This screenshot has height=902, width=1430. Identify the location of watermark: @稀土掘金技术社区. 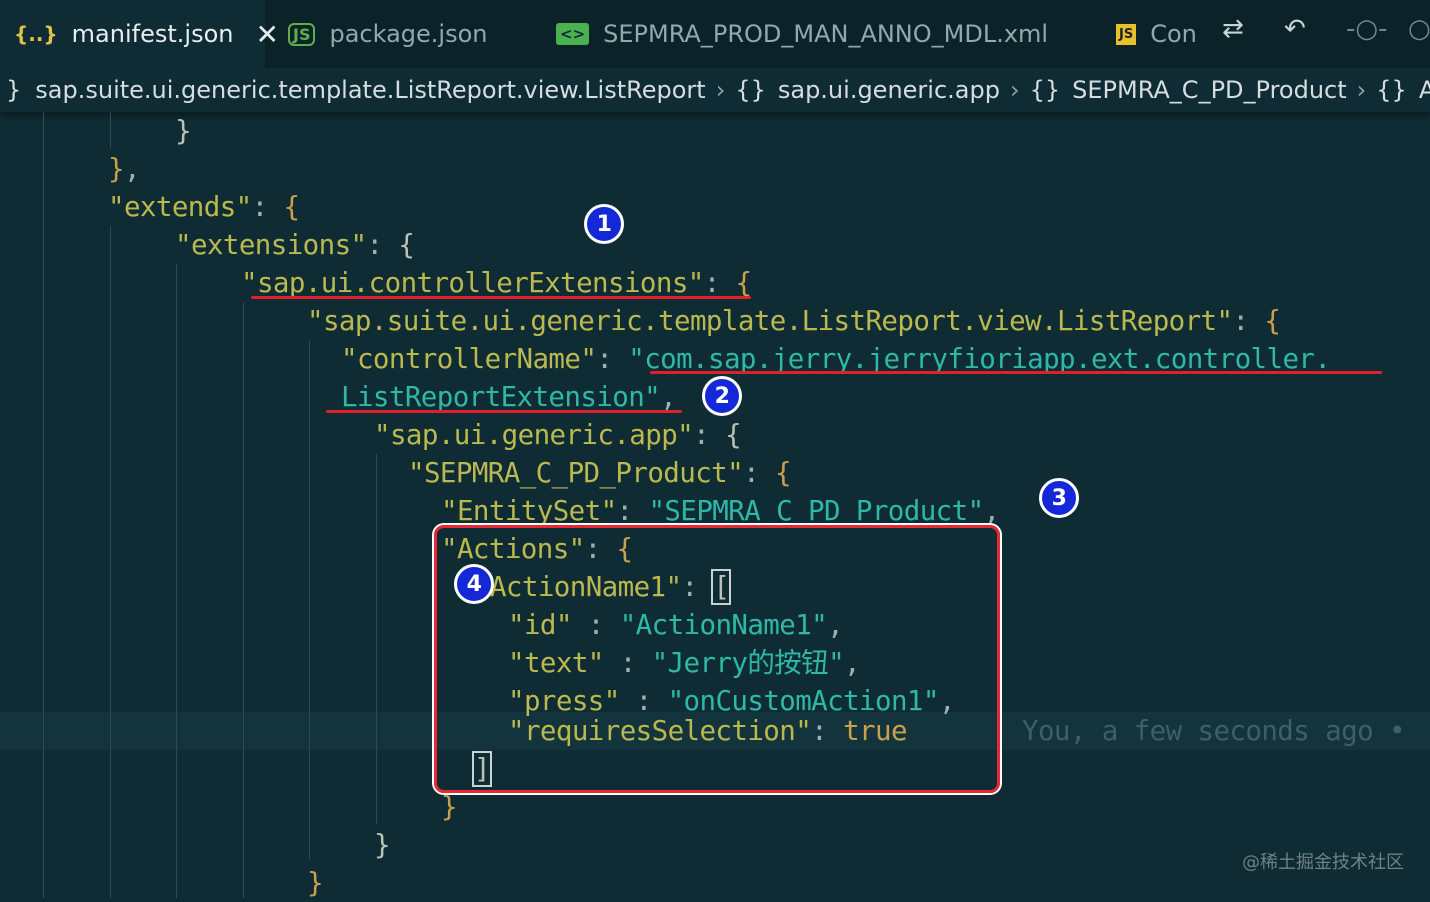
(1323, 862).